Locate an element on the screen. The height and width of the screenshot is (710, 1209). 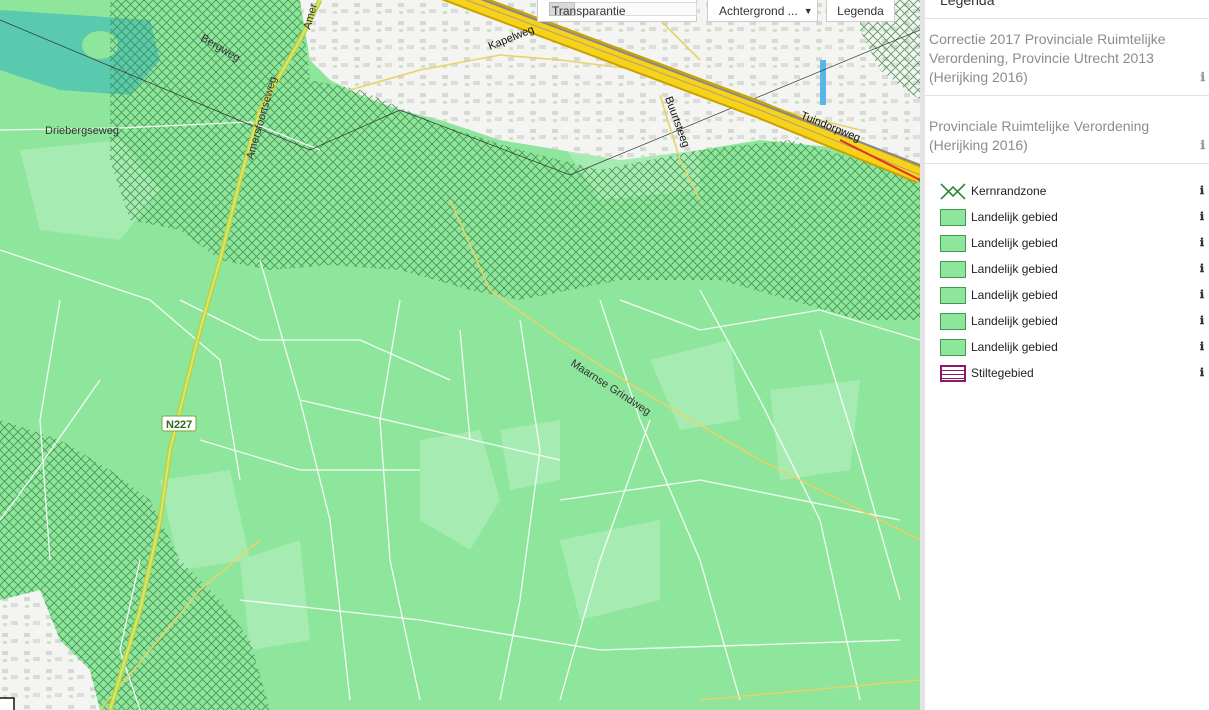
caret-down-icon: ▼ is located at coordinates (808, 10).